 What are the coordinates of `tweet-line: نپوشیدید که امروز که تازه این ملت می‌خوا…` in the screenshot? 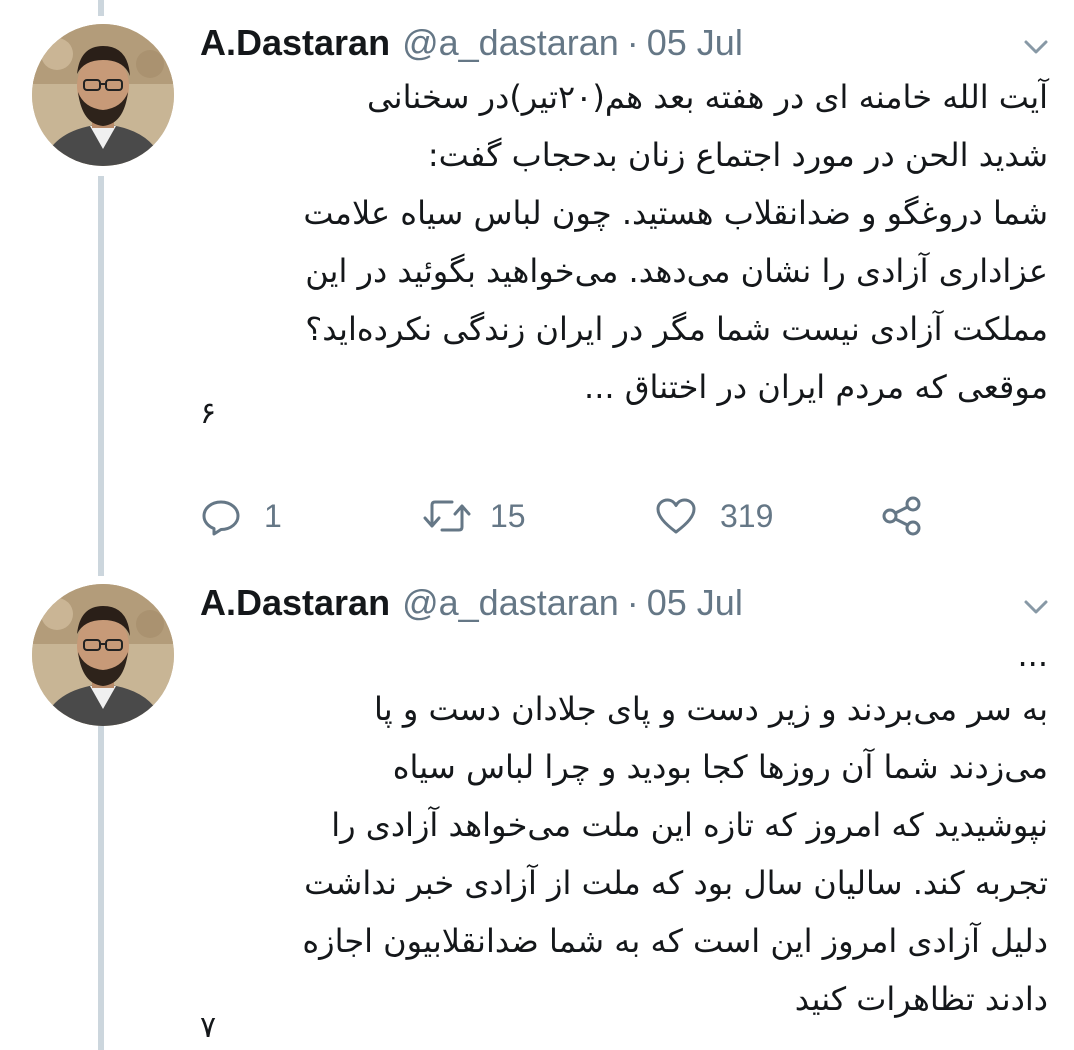 It's located at (689, 825).